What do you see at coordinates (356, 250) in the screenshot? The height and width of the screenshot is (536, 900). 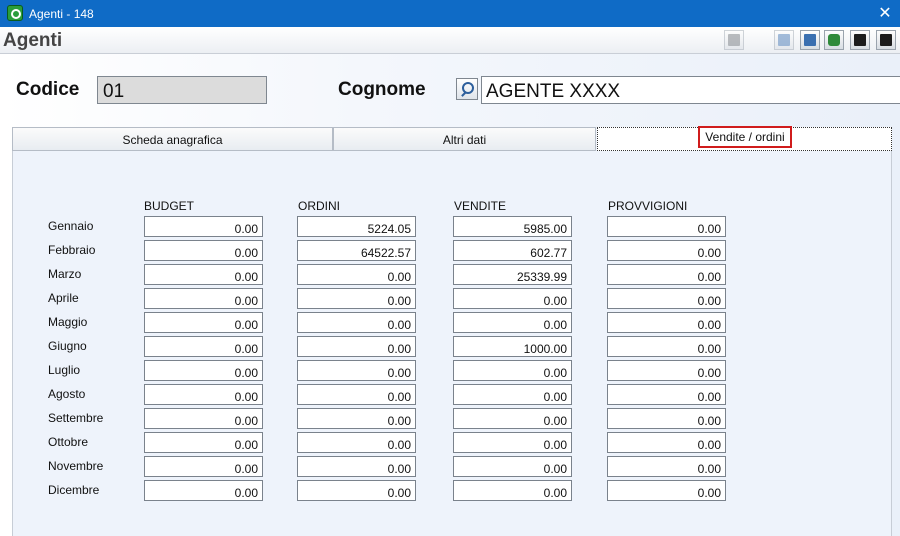 I see `ordini-field: 64522.57` at bounding box center [356, 250].